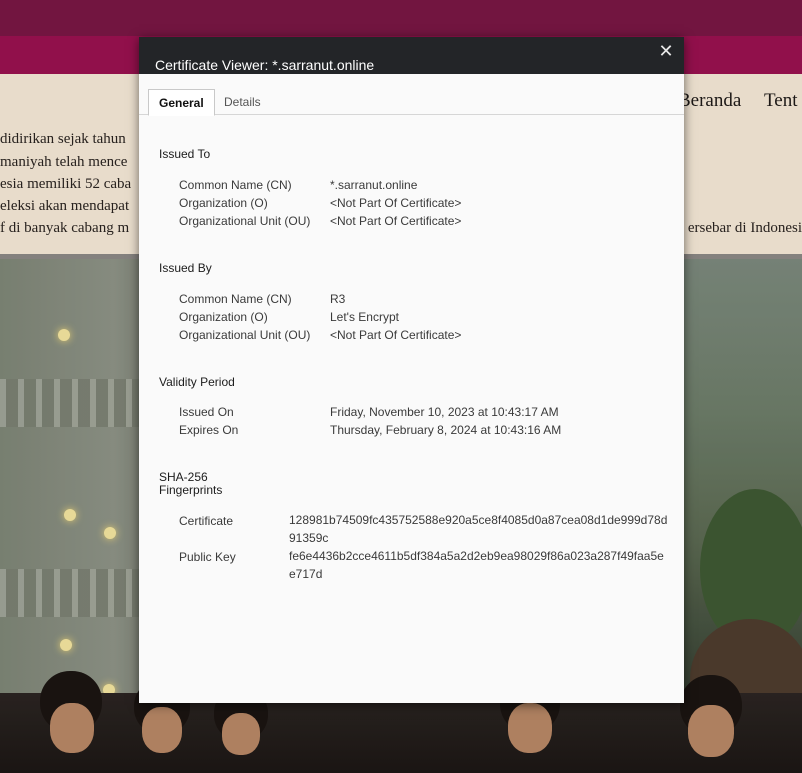  I want to click on field-value: Let's Encrypt, so click(364, 317).